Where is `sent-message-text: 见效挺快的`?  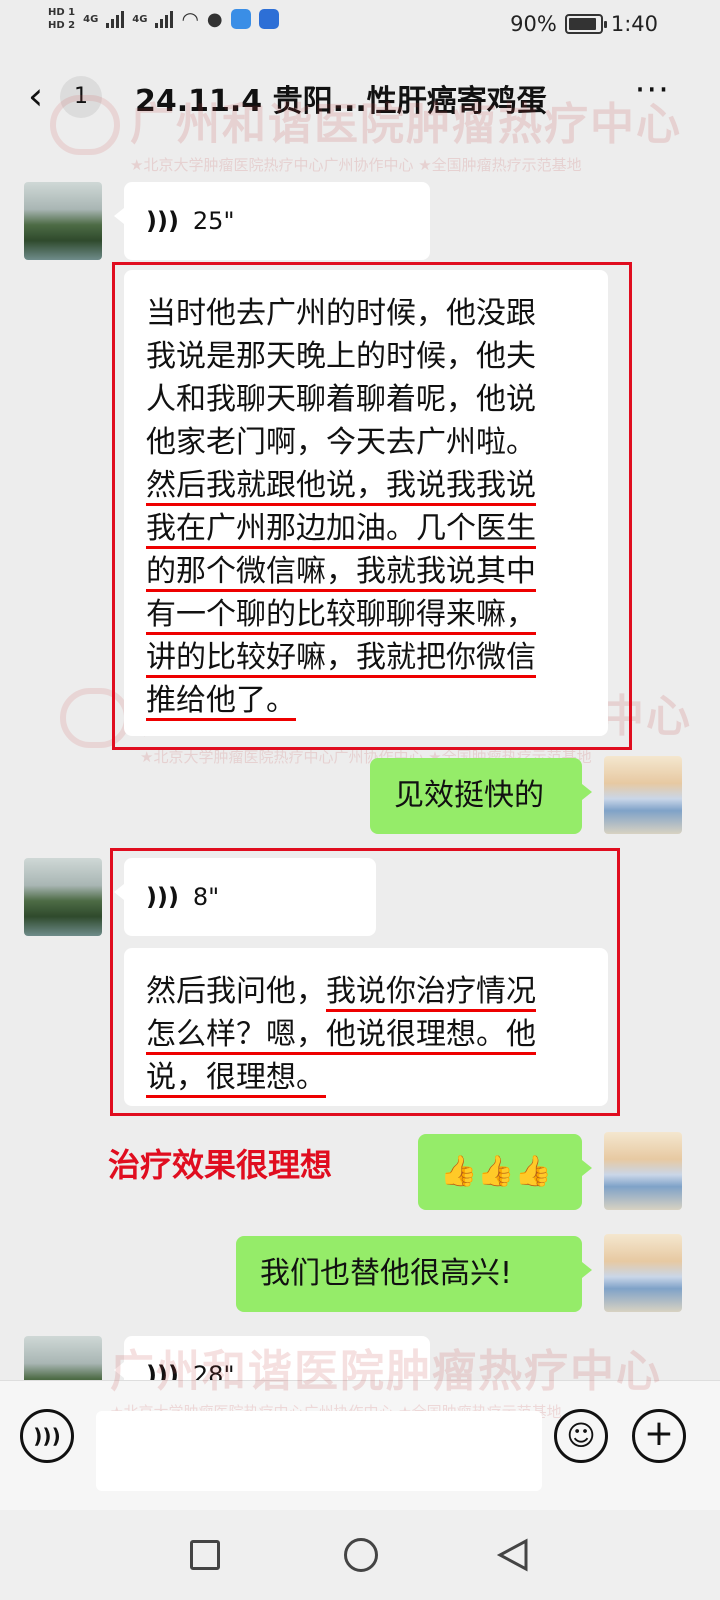
sent-message-text: 见效挺快的 is located at coordinates (469, 795).